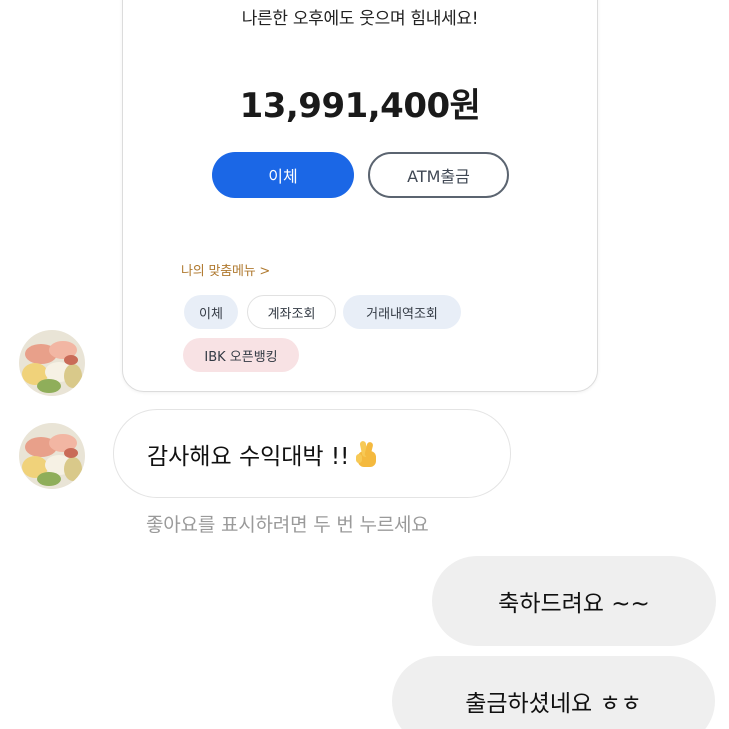 The image size is (729, 729). I want to click on chip-transfer: 이체, so click(211, 312).